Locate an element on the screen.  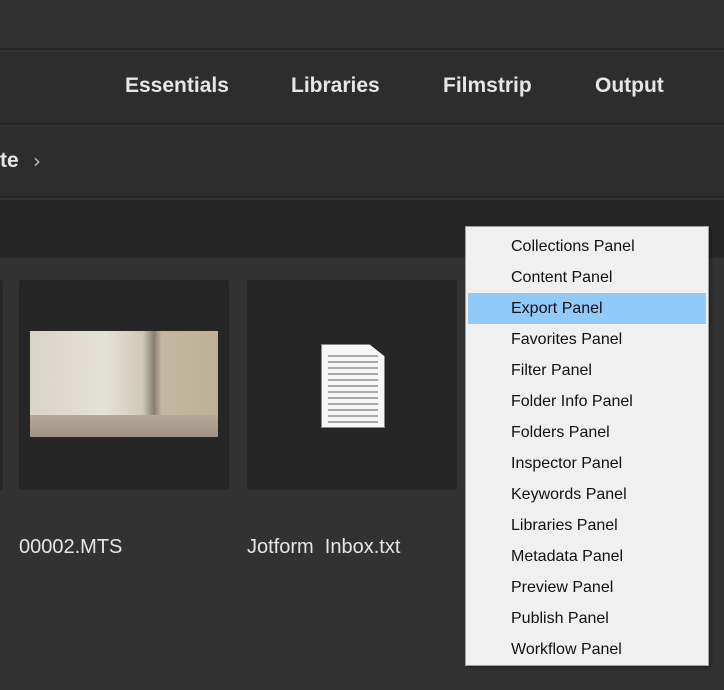
menu-item-publish-panel: Publish Panel is located at coordinates (587, 618).